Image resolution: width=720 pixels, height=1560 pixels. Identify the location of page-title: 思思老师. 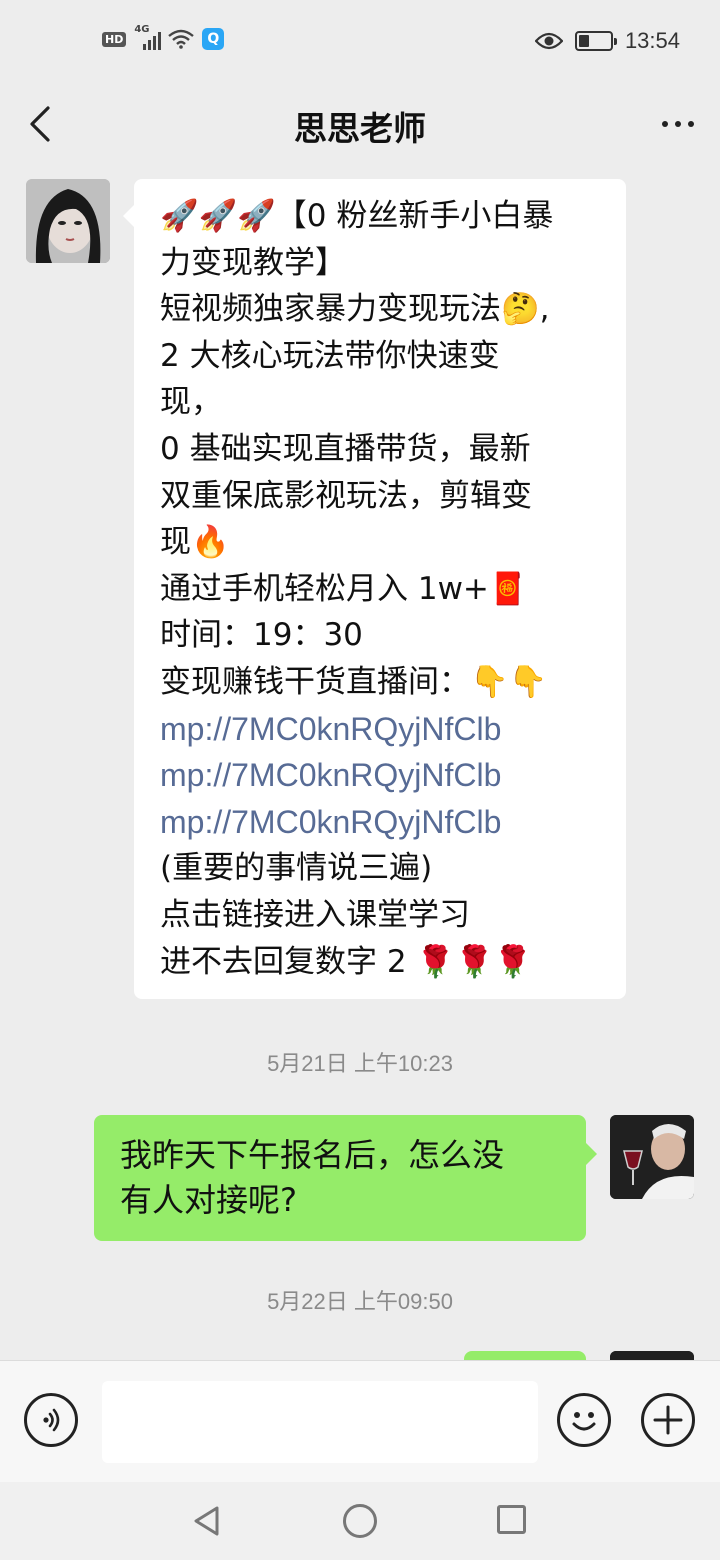
(360, 128).